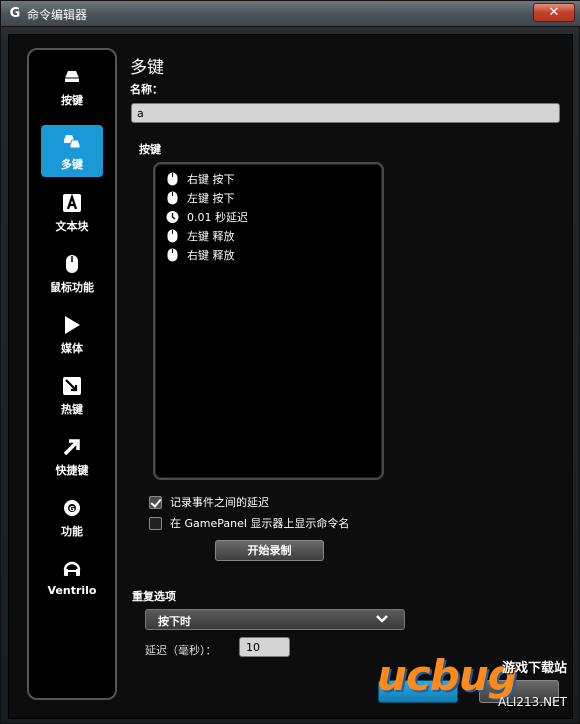 Image resolution: width=580 pixels, height=724 pixels. I want to click on start-recording-button: 开始录制, so click(269, 550).